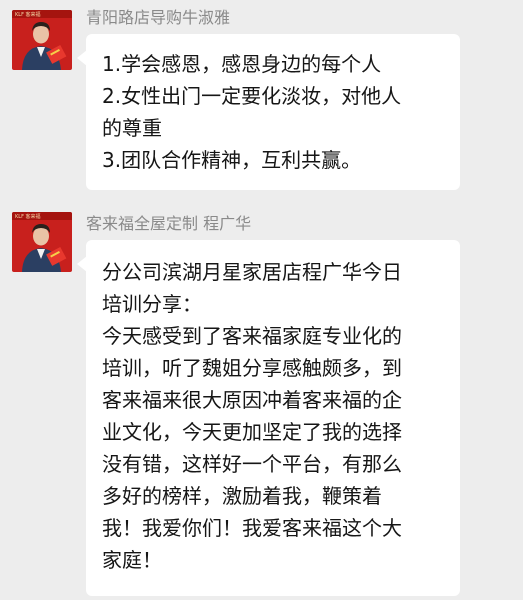 This screenshot has width=523, height=600. Describe the element at coordinates (252, 96) in the screenshot. I see `message-text-line: 2.女性出门一定要化淡妆，对他人` at that location.